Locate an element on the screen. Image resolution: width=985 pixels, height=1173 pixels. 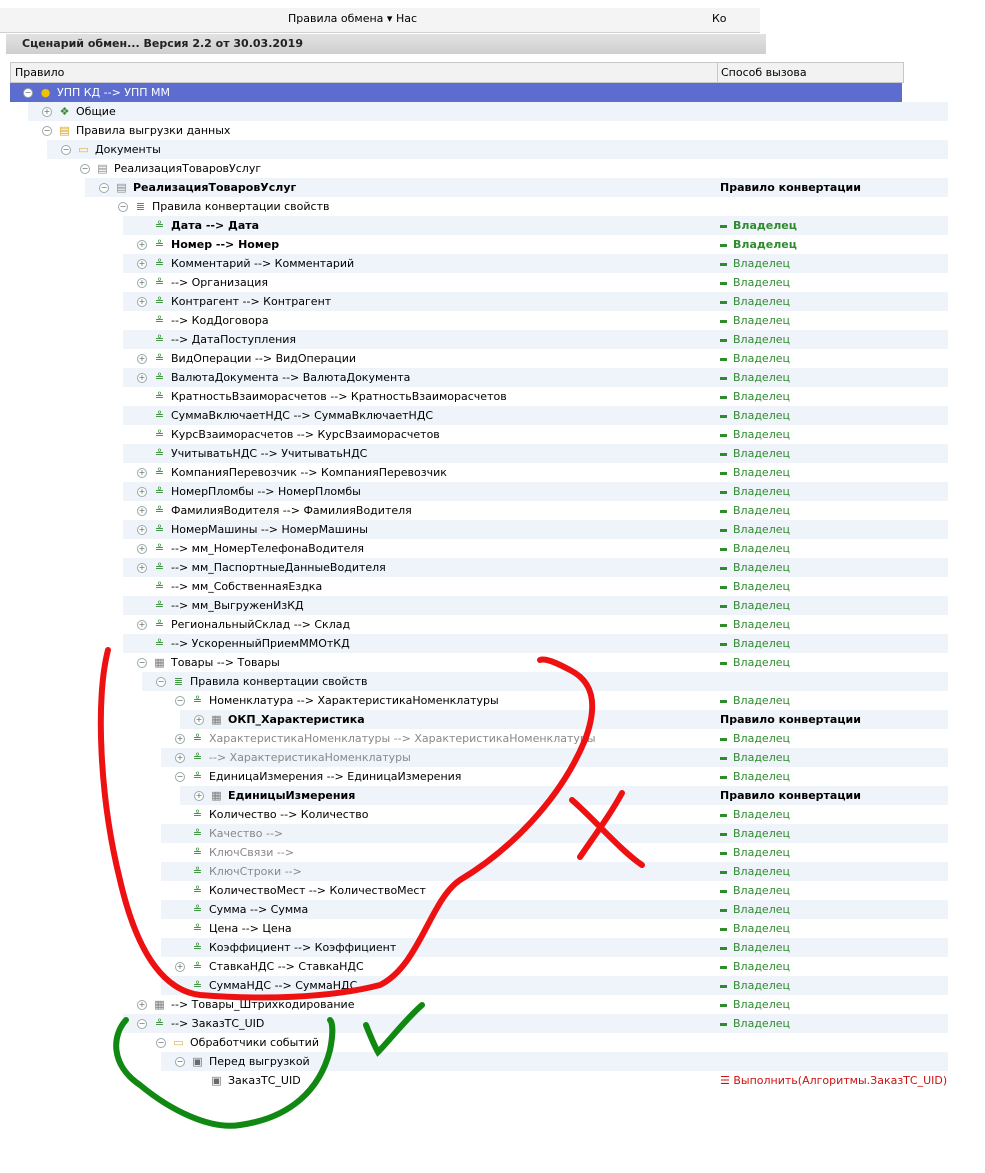
tree-row: + ≗ Контрагент --> Контрагент Владелец is located at coordinates (535, 301).